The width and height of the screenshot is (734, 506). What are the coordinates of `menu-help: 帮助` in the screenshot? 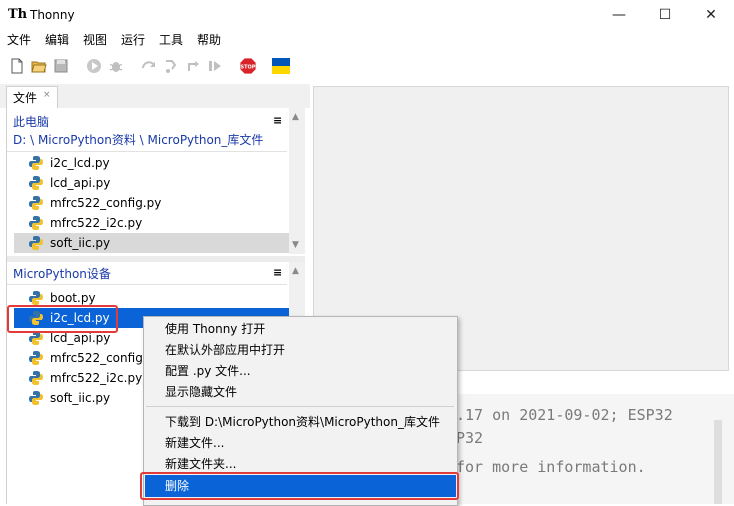 It's located at (209, 40).